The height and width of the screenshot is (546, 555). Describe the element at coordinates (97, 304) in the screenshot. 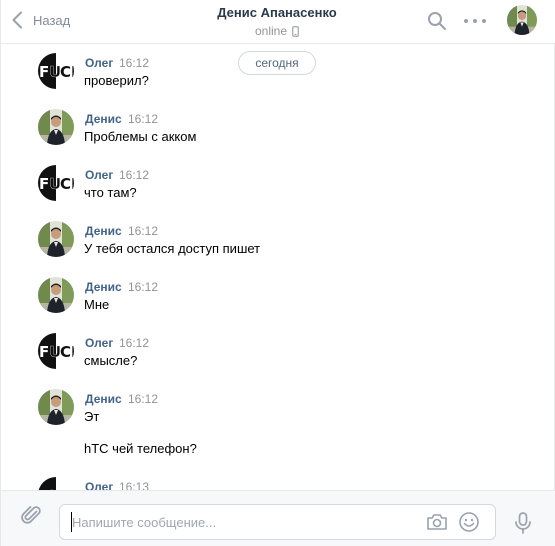

I see `message-text: Мне` at that location.